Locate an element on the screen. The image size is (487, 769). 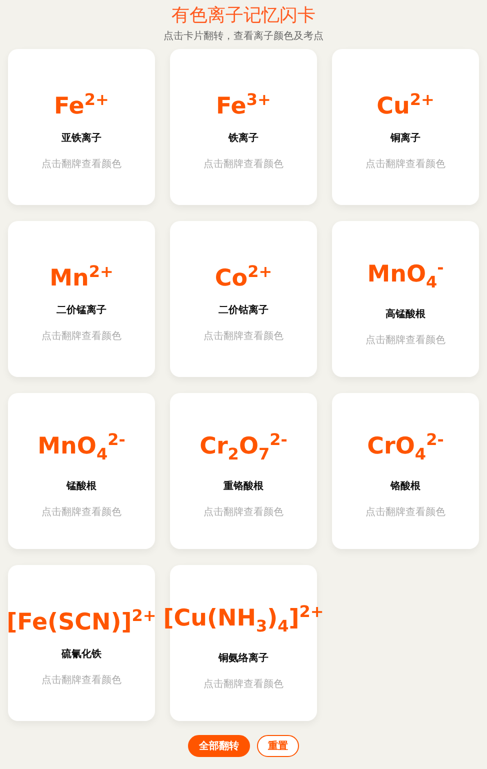
flash-card: Fe$^{3+}$ 铁离子 点击翻牌查看颜色 is located at coordinates (243, 127).